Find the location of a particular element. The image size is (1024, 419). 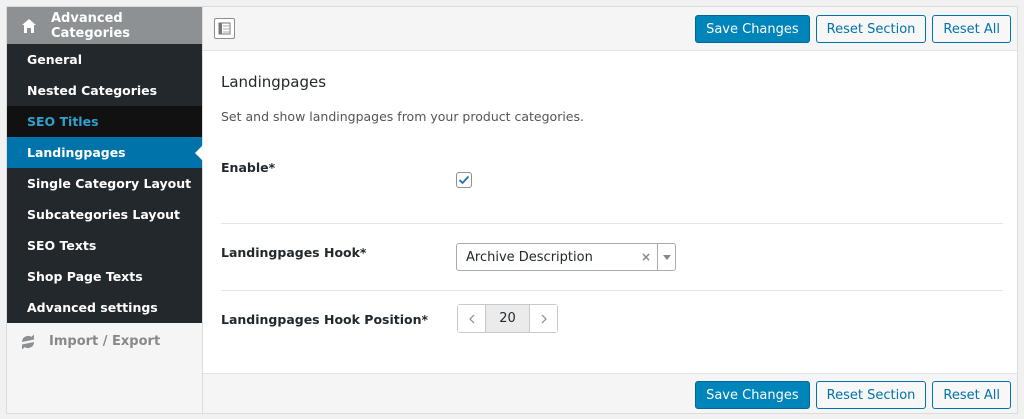

sidebar-item-label: Single Category Layout is located at coordinates (109, 183).